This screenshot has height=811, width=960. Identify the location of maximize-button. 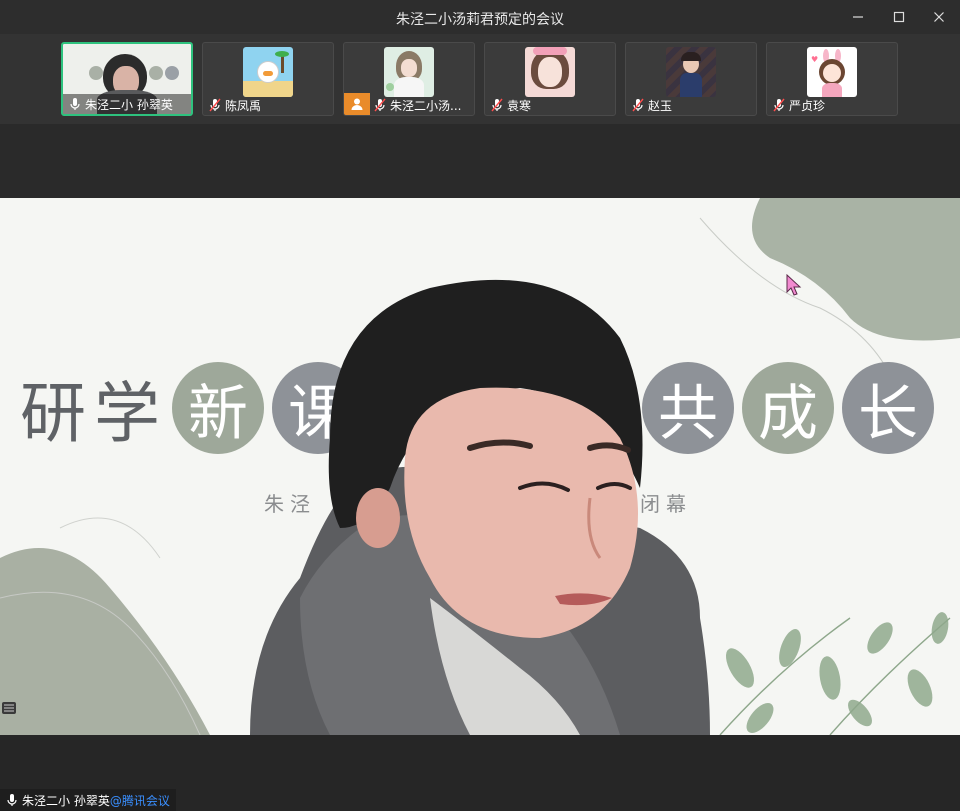
(899, 17).